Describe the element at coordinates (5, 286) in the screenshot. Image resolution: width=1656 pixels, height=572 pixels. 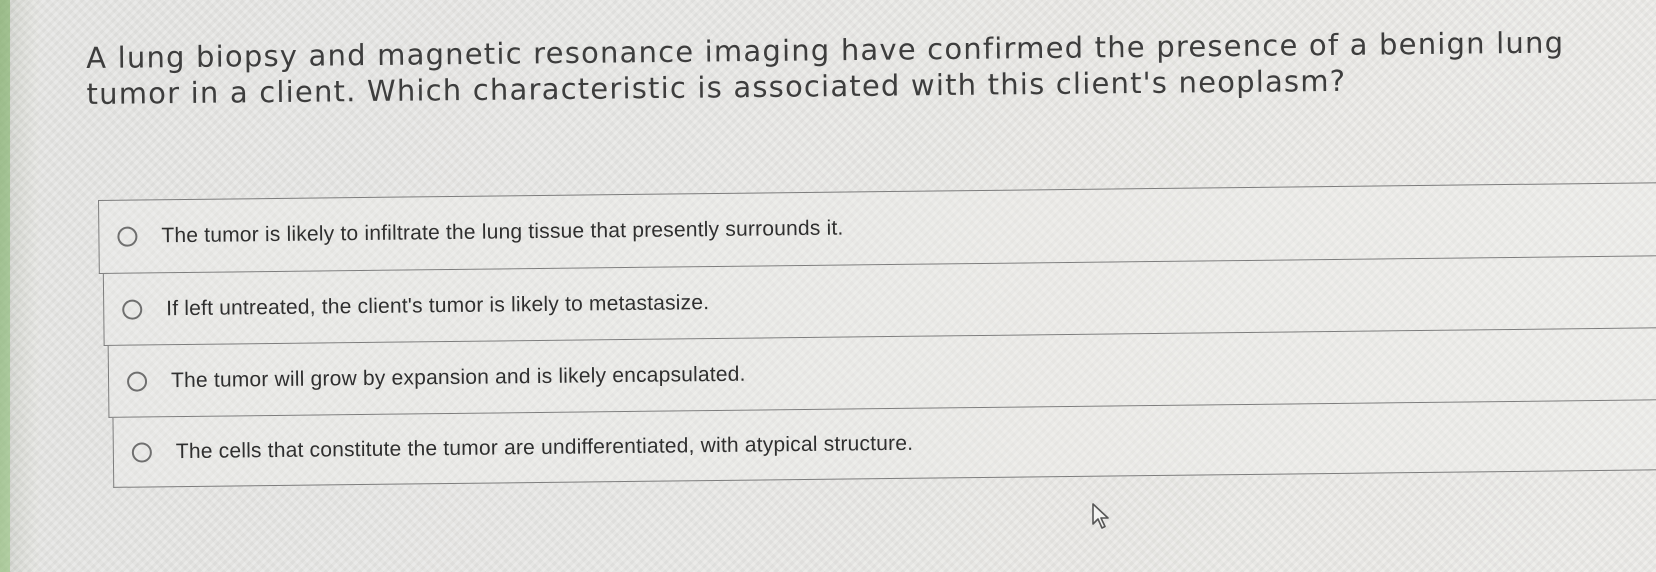
I see `window-edge` at that location.